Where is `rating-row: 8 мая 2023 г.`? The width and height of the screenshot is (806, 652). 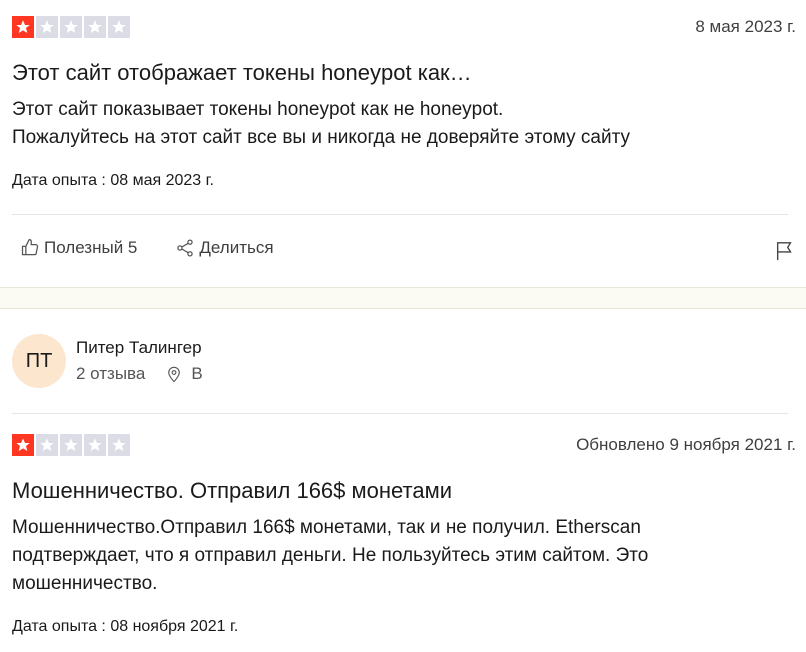
rating-row: 8 мая 2023 г. is located at coordinates (404, 19).